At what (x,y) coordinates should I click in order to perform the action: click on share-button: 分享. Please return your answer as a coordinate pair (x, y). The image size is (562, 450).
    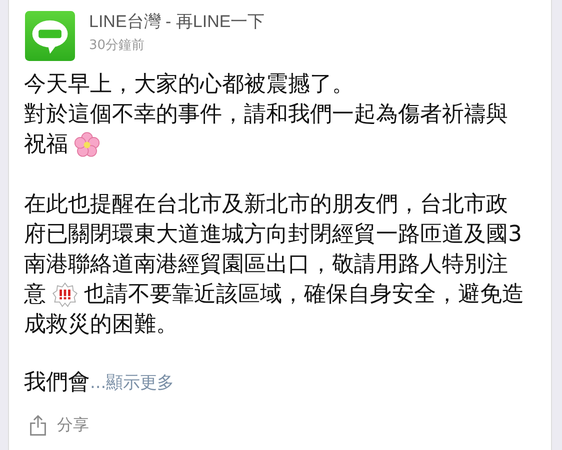
    Looking at the image, I should click on (59, 425).